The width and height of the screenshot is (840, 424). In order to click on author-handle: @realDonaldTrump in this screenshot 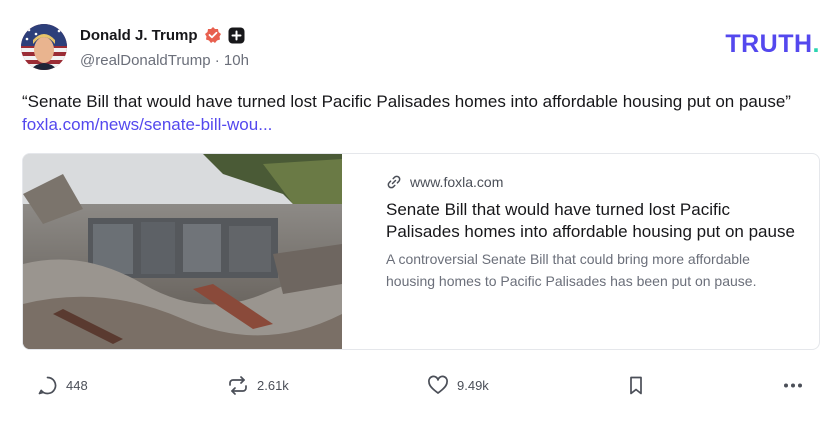, I will do `click(145, 60)`.